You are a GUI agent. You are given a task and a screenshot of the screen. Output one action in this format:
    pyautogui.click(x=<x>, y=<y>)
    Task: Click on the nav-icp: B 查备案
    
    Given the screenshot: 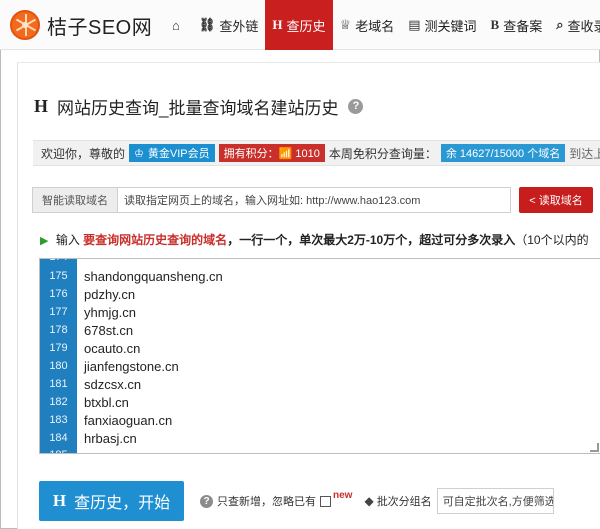 What is the action you would take?
    pyautogui.click(x=517, y=25)
    